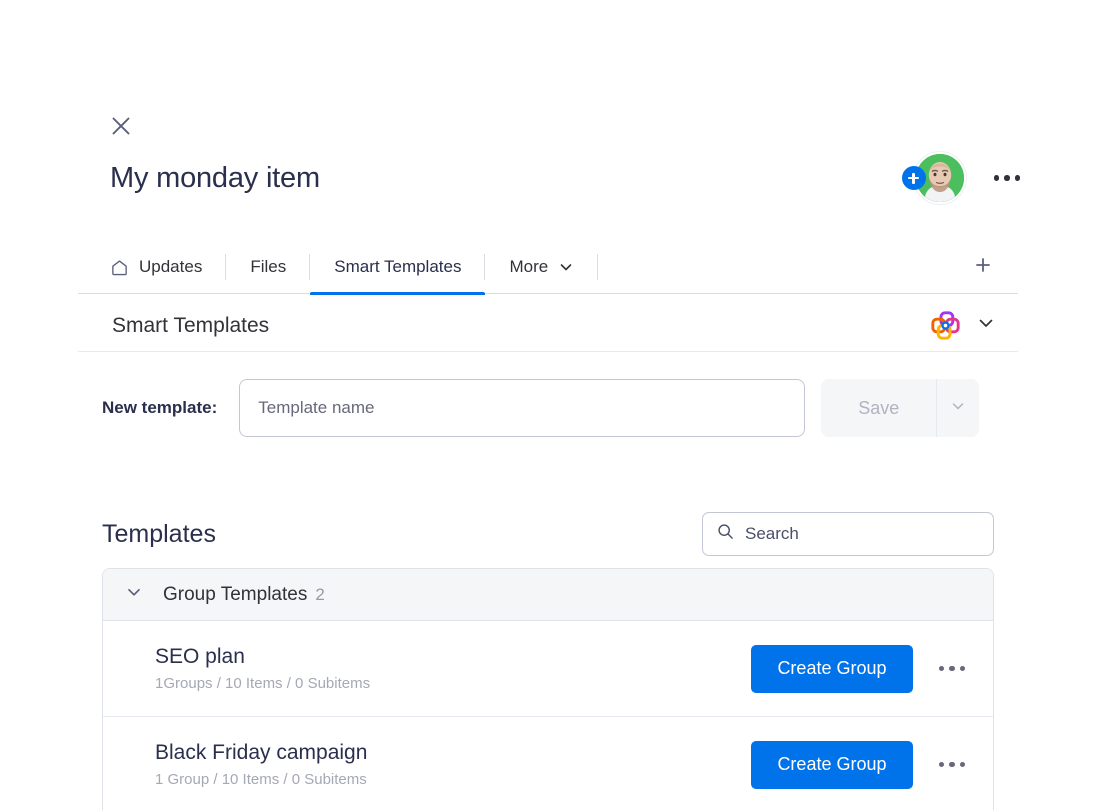  I want to click on group-count: 2, so click(320, 594).